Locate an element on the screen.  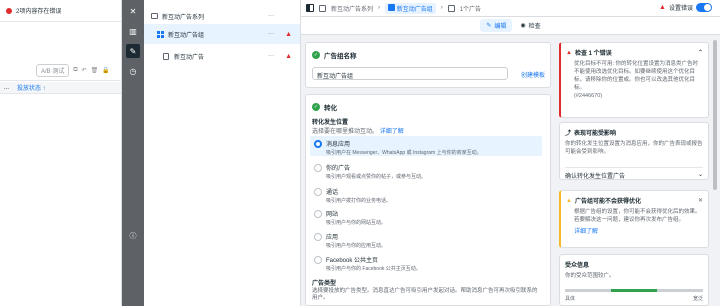
right-scrollbar is located at coordinates (715, 115).